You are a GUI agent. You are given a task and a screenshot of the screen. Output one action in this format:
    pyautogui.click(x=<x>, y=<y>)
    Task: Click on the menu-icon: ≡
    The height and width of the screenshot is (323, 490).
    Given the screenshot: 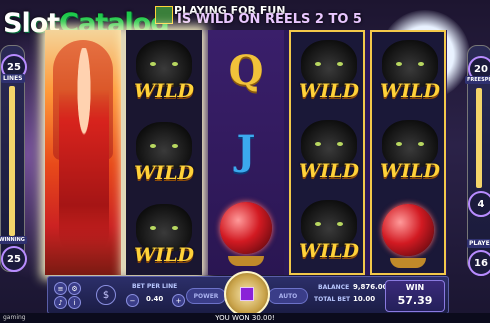 What is the action you would take?
    pyautogui.click(x=60, y=288)
    